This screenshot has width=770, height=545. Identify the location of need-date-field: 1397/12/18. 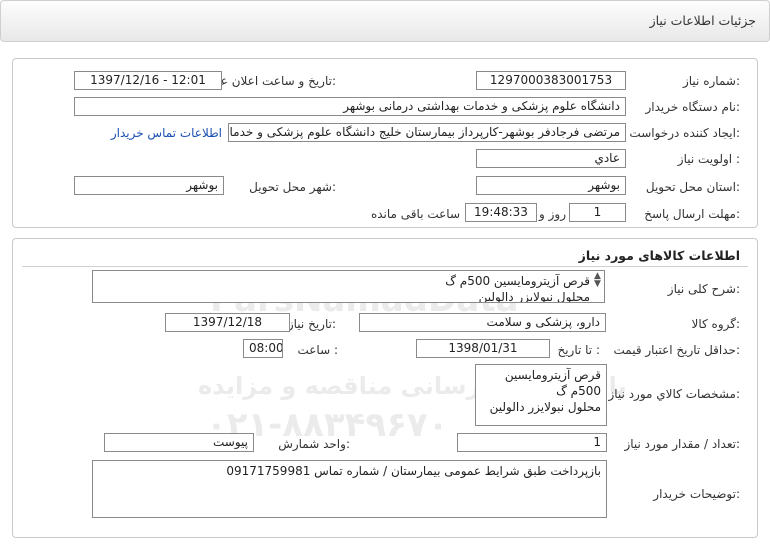
(227, 322).